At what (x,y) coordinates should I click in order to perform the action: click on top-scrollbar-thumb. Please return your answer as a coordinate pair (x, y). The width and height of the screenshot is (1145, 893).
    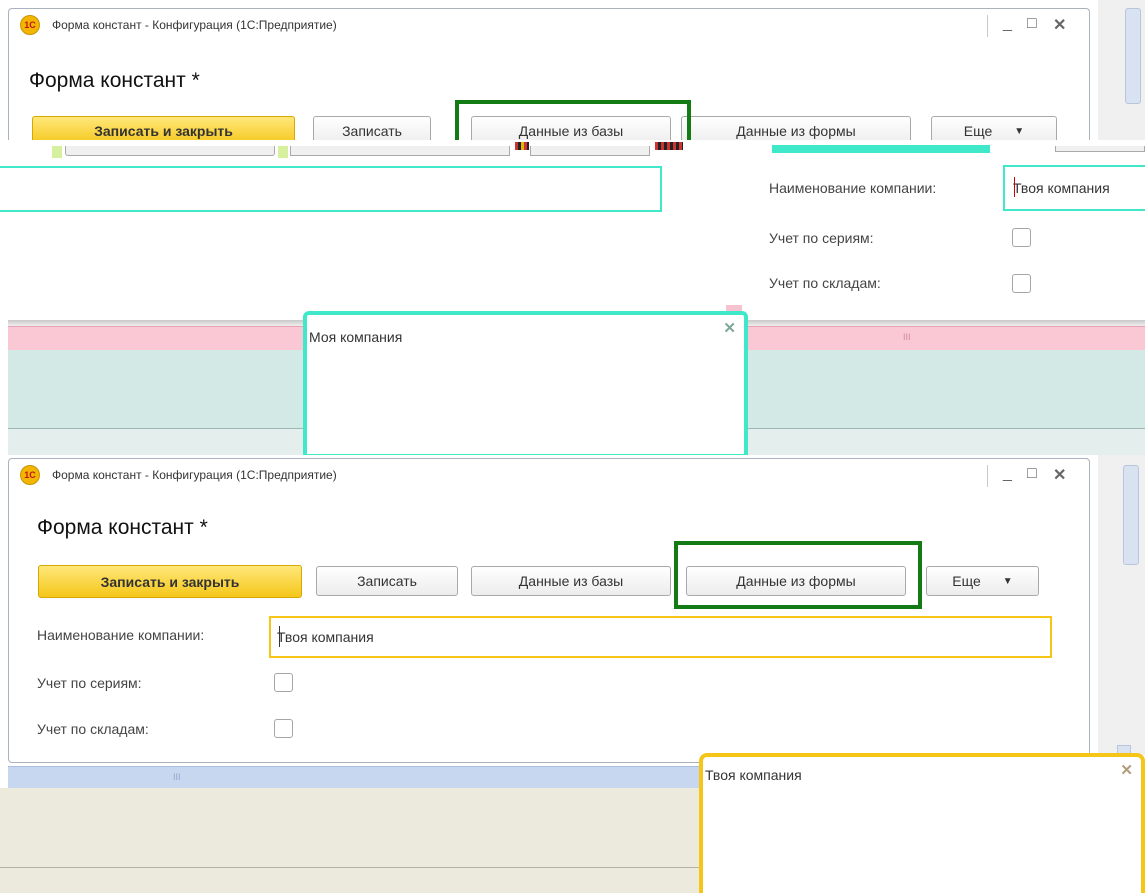
    Looking at the image, I should click on (1133, 56).